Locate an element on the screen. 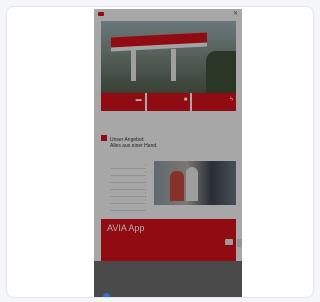 The height and width of the screenshot is (302, 320). services-list: › › › › › › › is located at coordinates (128, 186).